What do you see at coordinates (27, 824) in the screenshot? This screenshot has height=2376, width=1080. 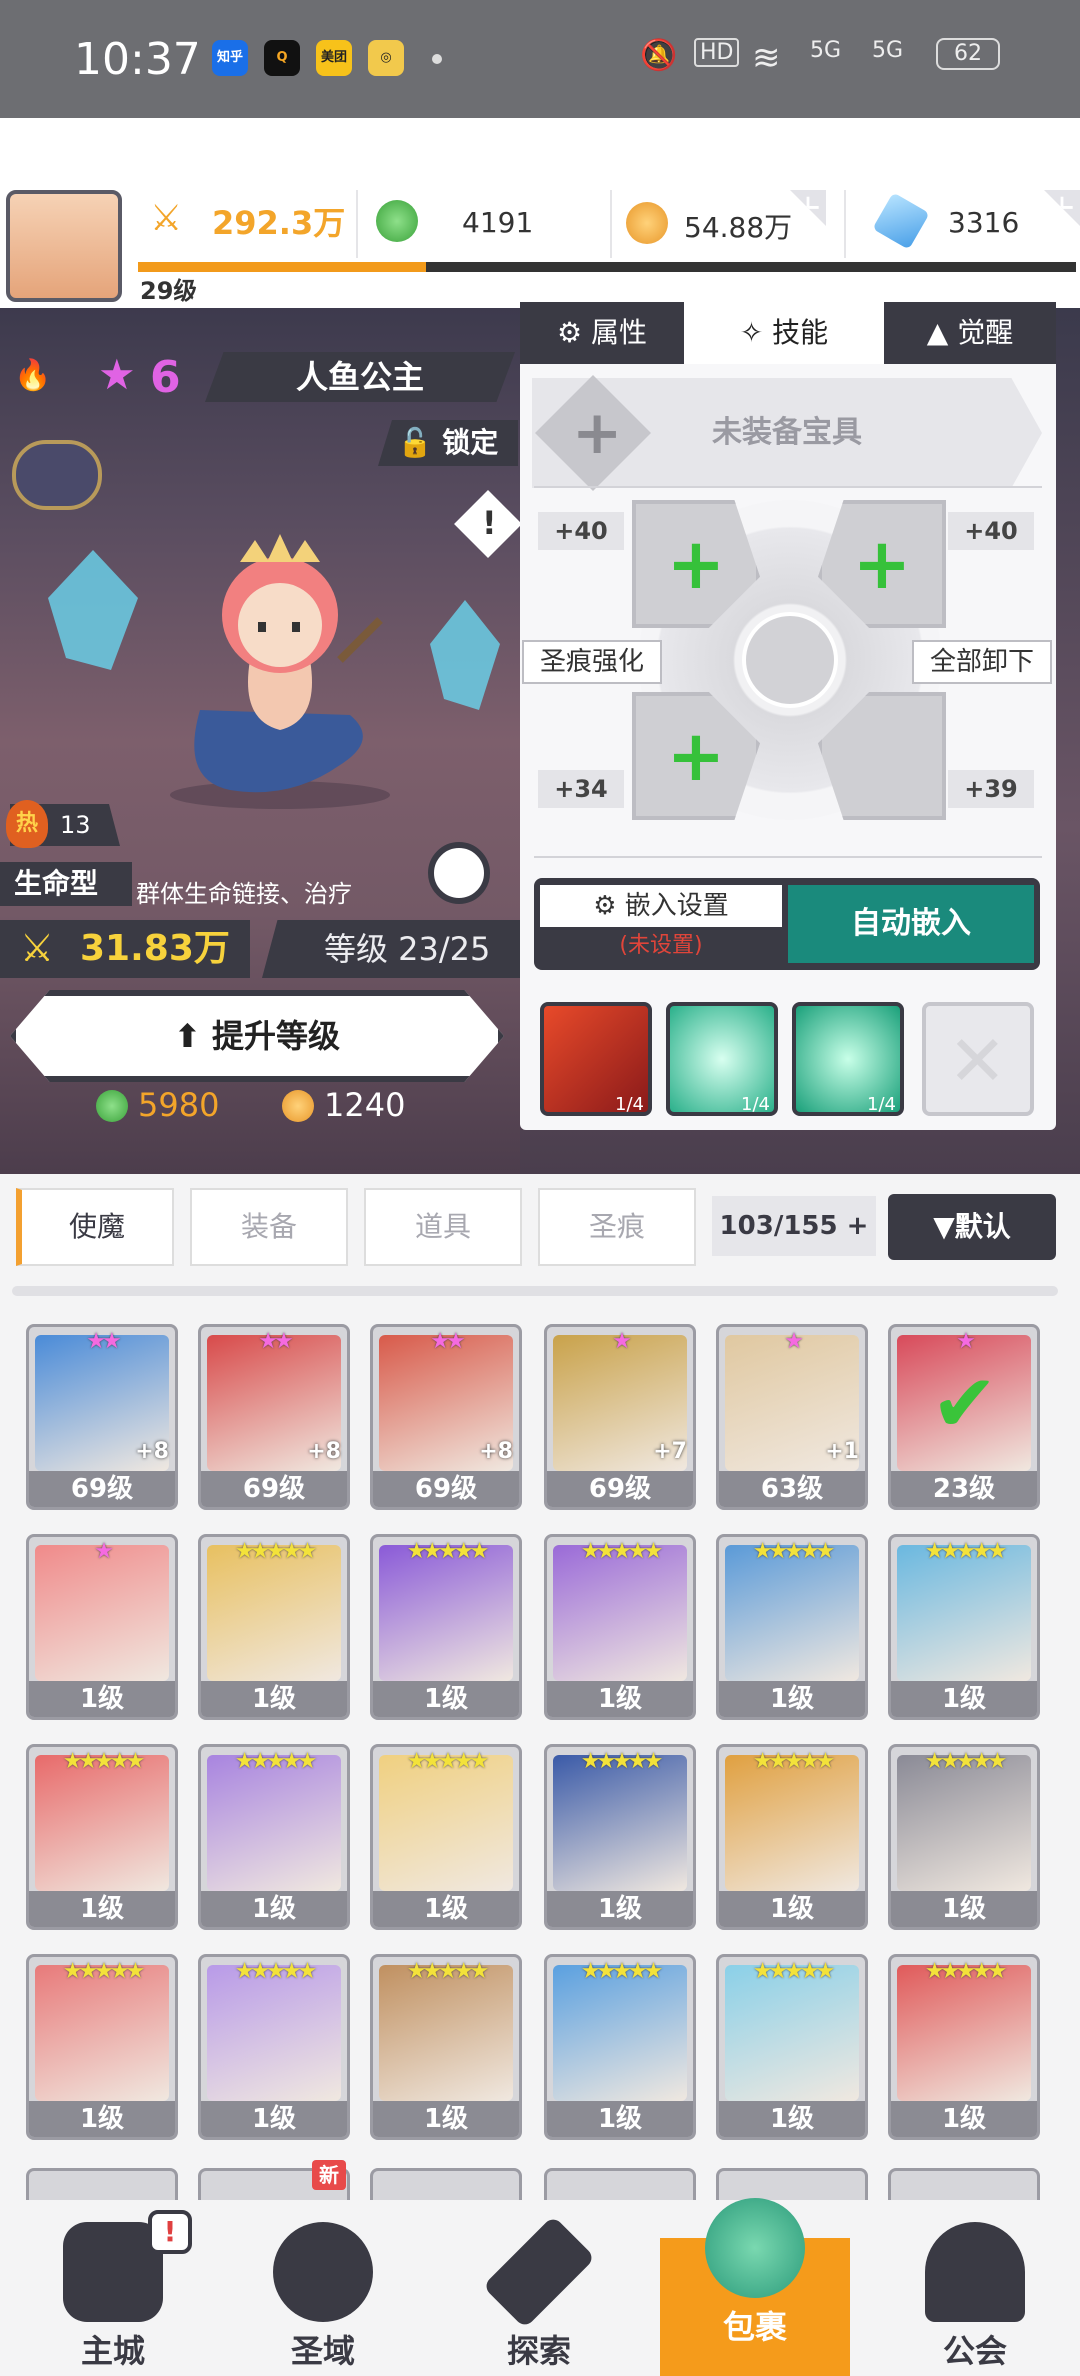 I see `hot-icon: 热` at bounding box center [27, 824].